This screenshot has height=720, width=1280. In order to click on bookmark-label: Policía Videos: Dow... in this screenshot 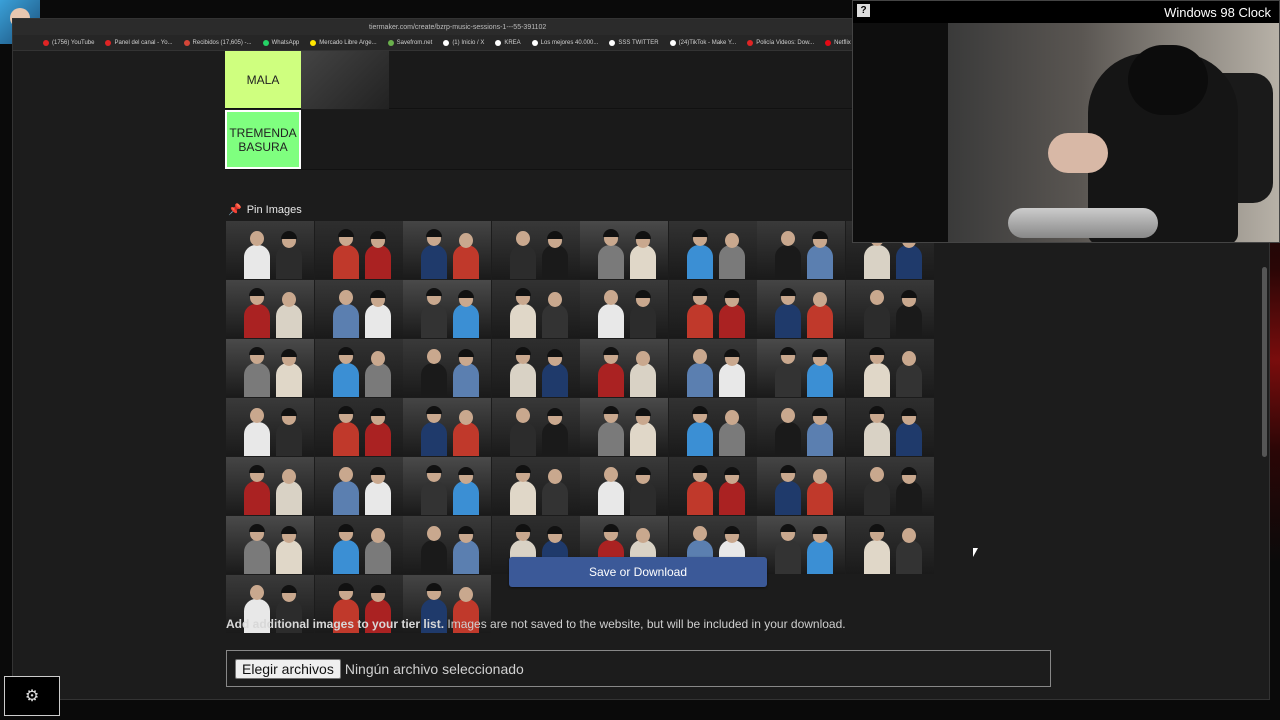, I will do `click(785, 42)`.